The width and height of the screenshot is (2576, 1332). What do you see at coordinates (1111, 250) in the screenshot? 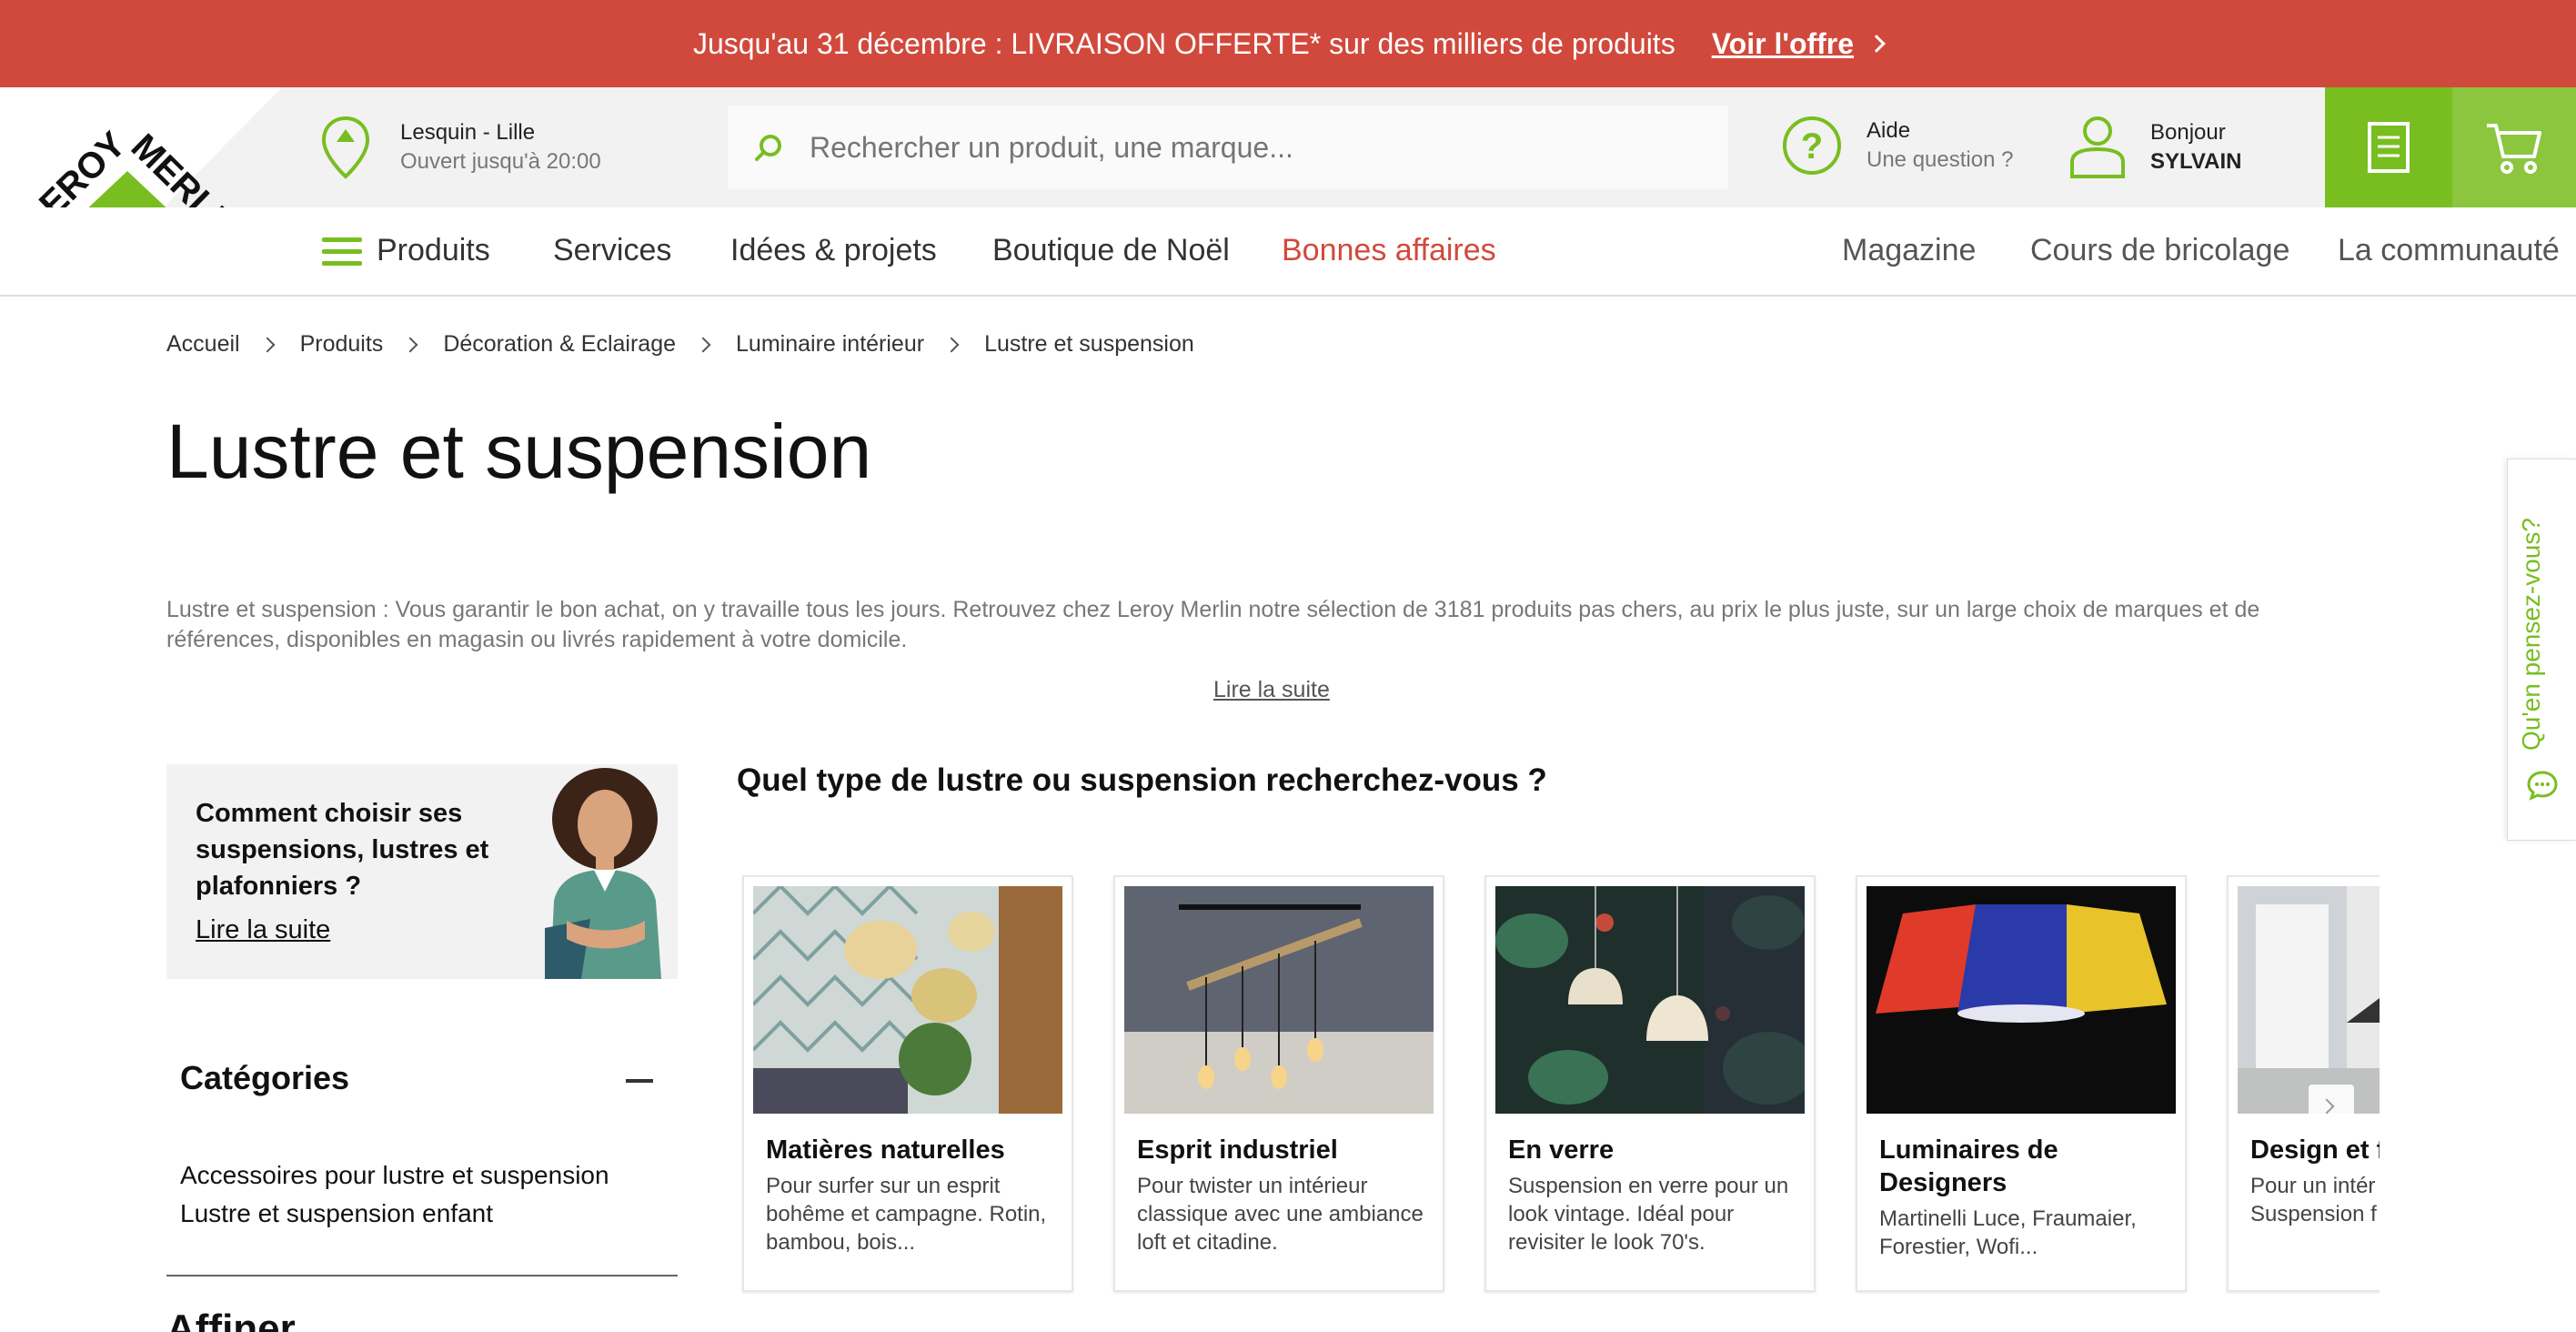
I see `nav-christmas: Boutique de Noël` at bounding box center [1111, 250].